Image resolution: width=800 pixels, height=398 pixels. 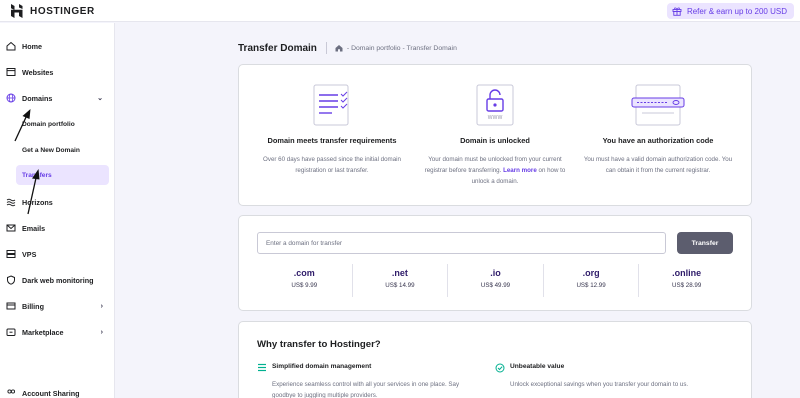 What do you see at coordinates (304, 285) in the screenshot?
I see `tld-price: US$ 9.99` at bounding box center [304, 285].